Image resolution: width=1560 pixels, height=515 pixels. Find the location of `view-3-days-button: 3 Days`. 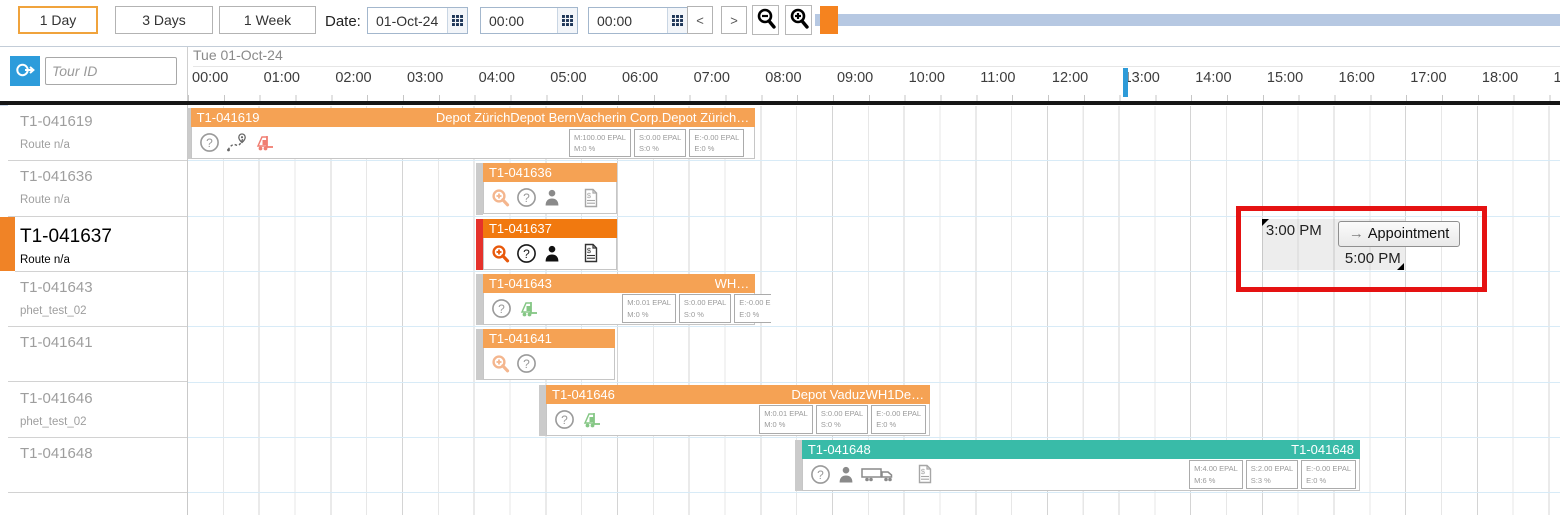

view-3-days-button: 3 Days is located at coordinates (164, 20).